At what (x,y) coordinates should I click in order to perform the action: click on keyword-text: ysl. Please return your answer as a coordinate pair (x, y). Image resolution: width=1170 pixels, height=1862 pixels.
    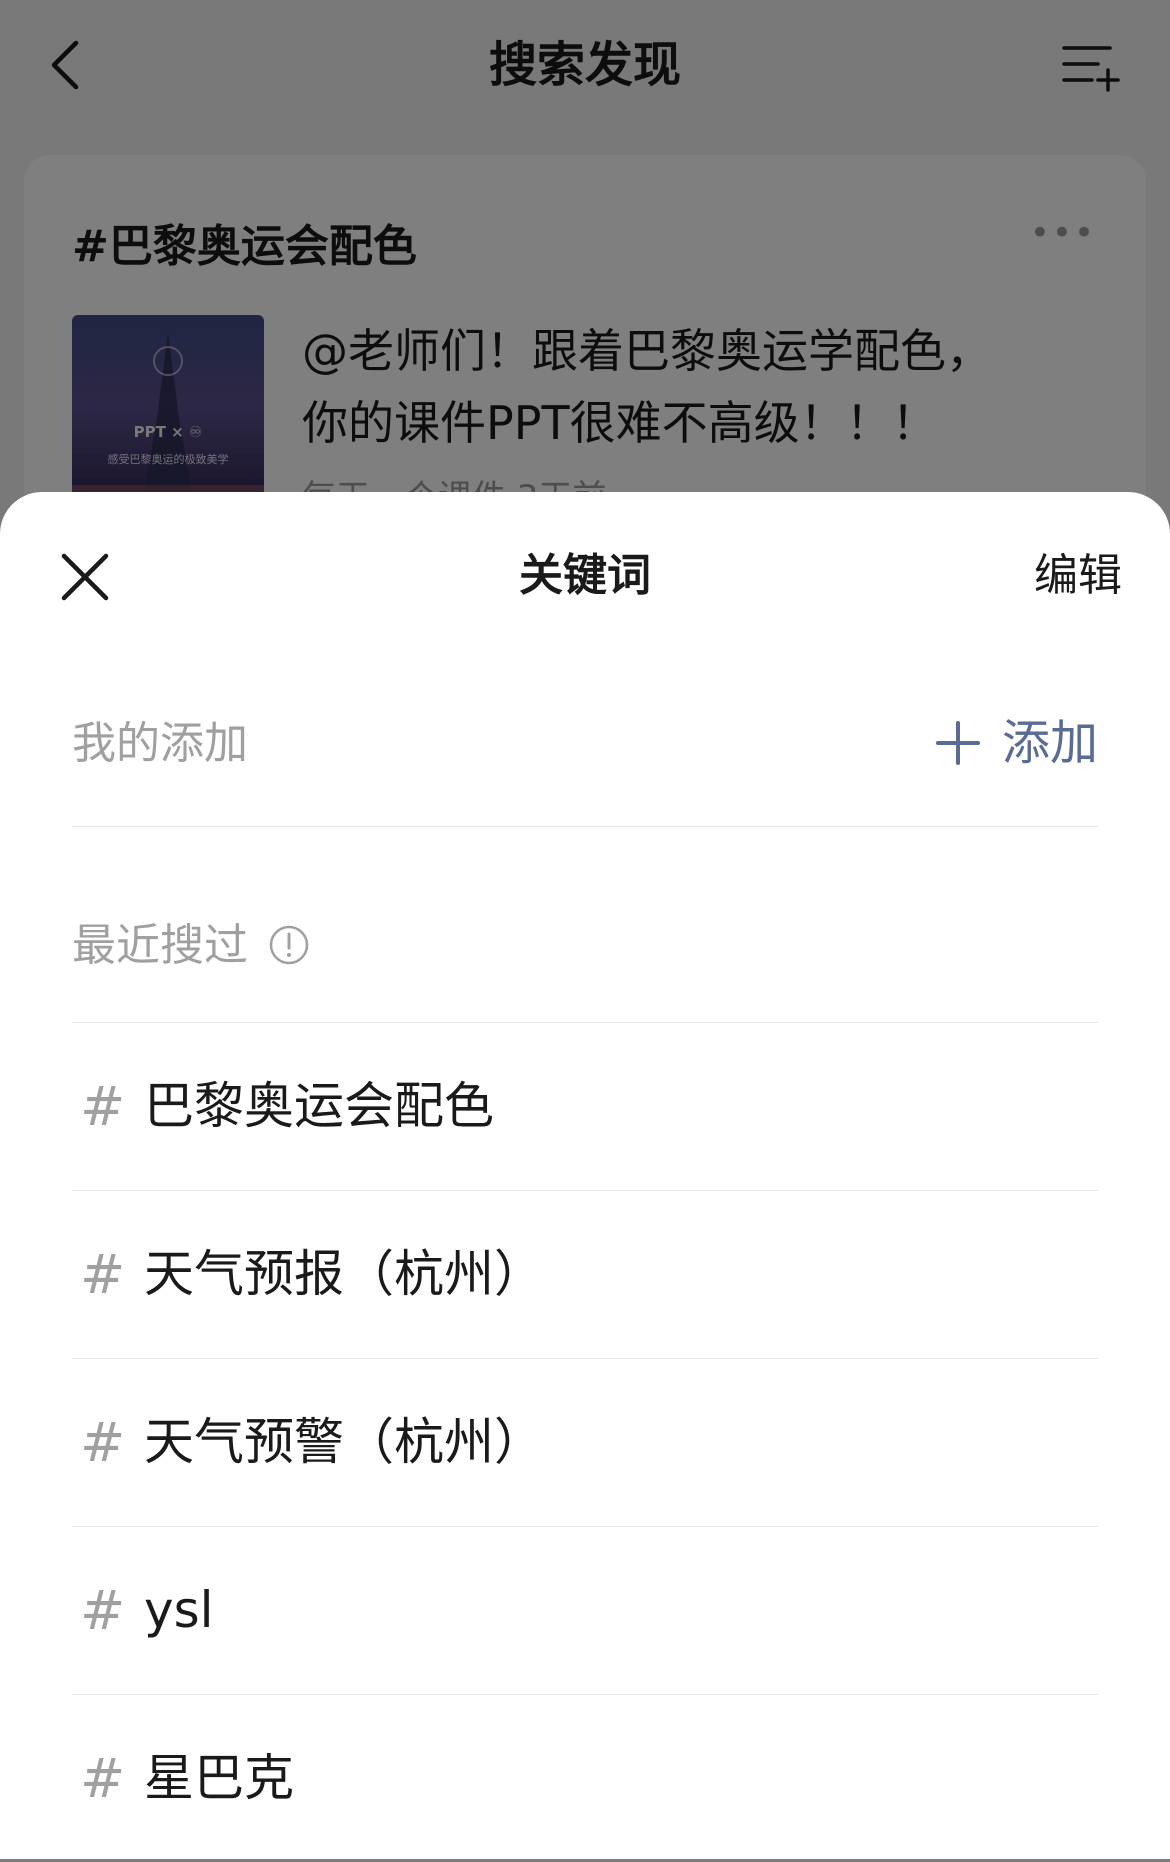
    Looking at the image, I should click on (179, 1610).